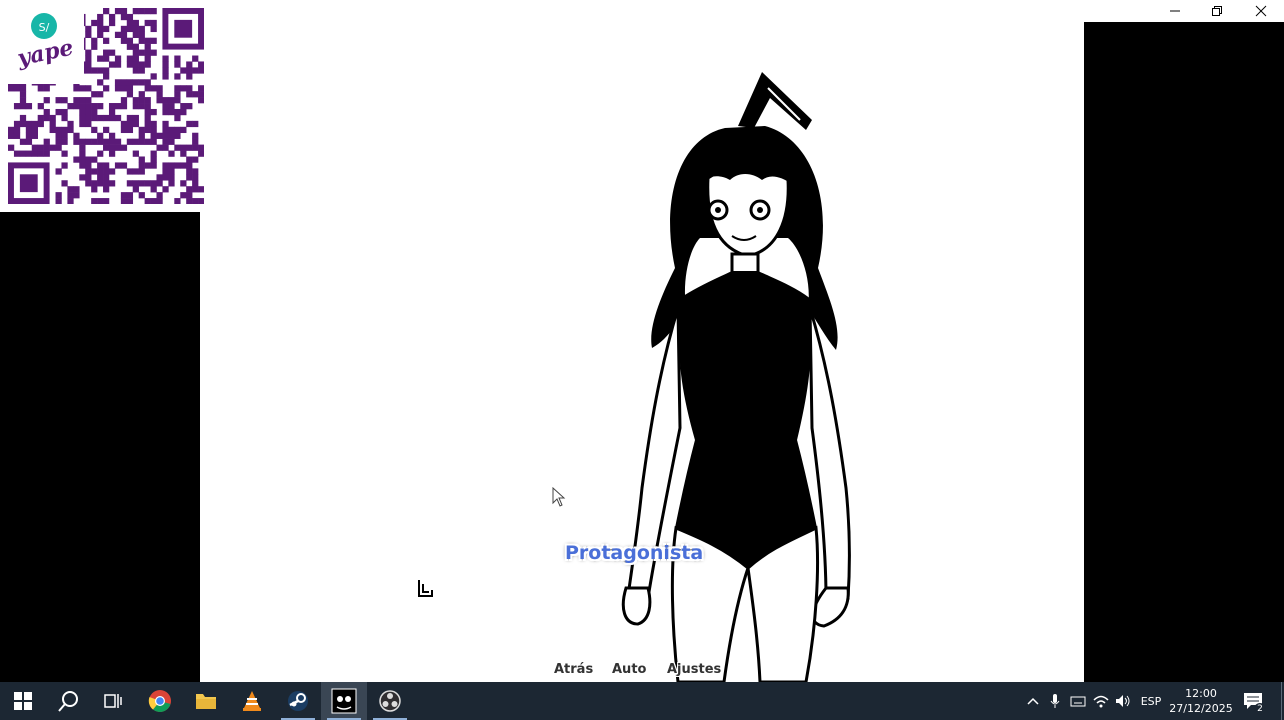 The image size is (1284, 720). I want to click on search-icon, so click(68, 701).